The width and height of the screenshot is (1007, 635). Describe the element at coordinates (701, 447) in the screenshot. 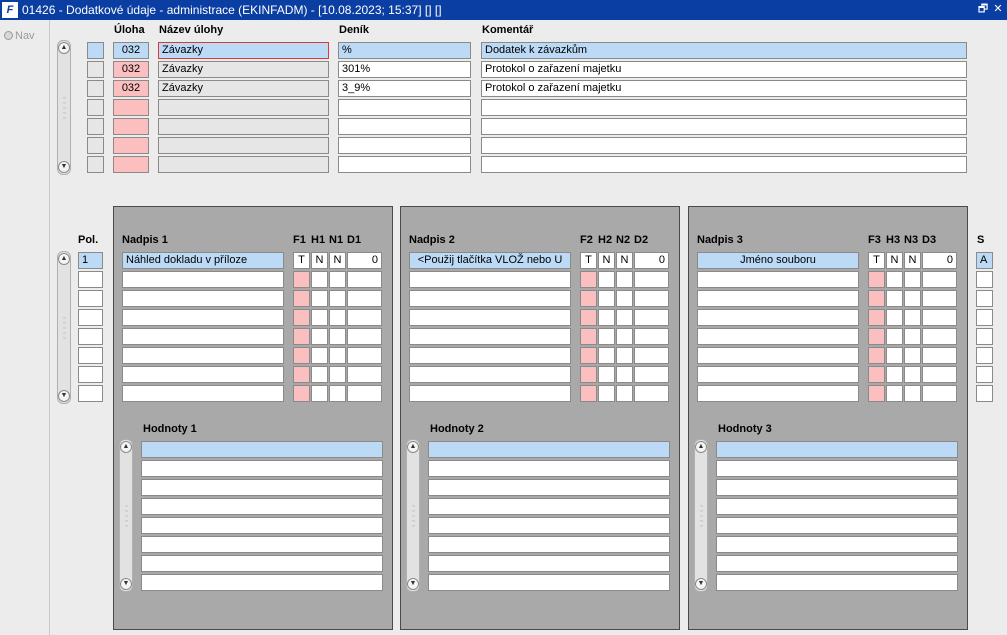

I see `hodnoty-3-scroll-up-icon: ▲` at that location.